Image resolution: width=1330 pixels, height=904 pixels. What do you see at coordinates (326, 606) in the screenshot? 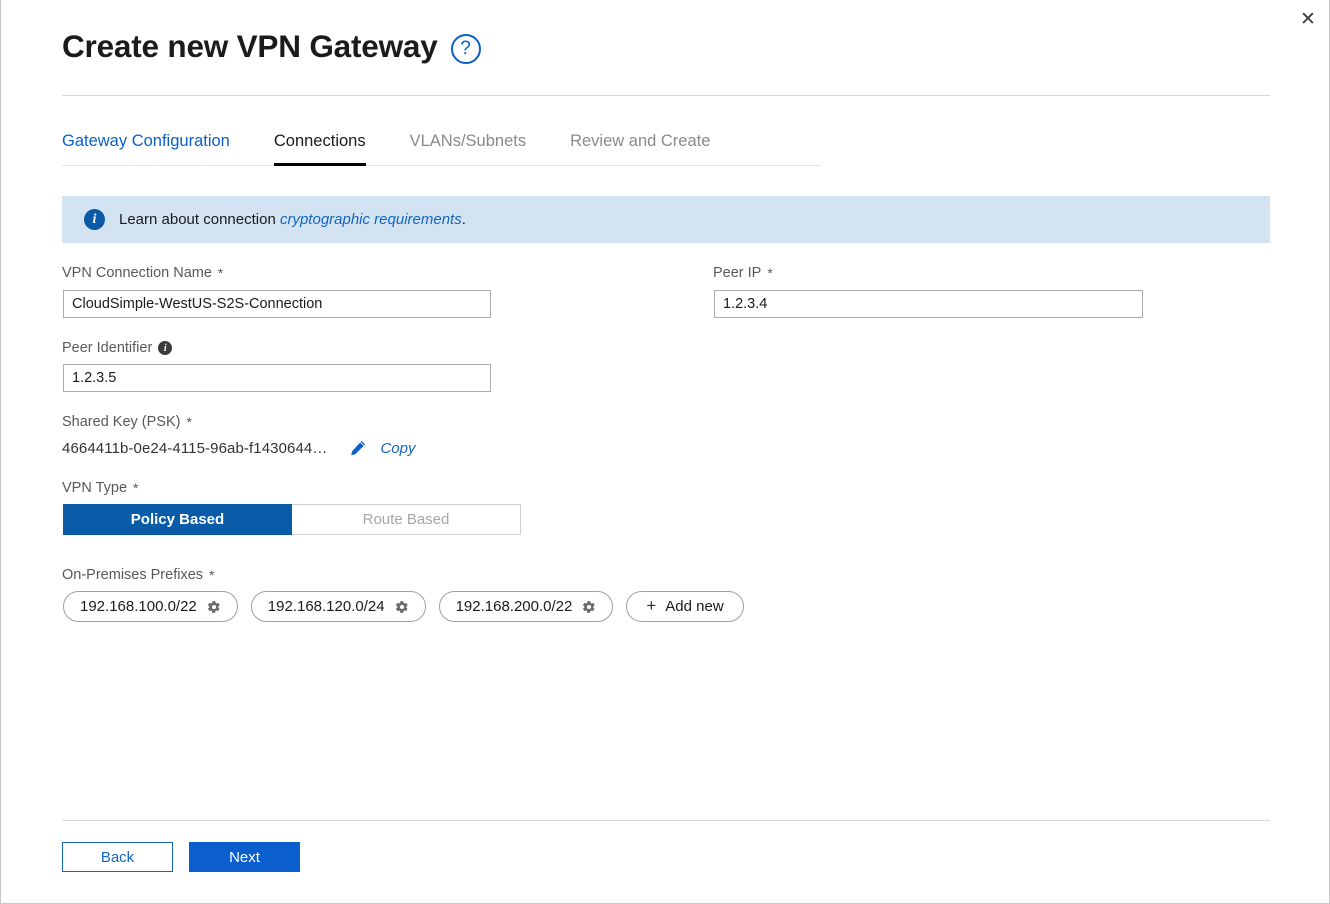
I see `prefix-chip-value: 192.168.120.0/24` at bounding box center [326, 606].